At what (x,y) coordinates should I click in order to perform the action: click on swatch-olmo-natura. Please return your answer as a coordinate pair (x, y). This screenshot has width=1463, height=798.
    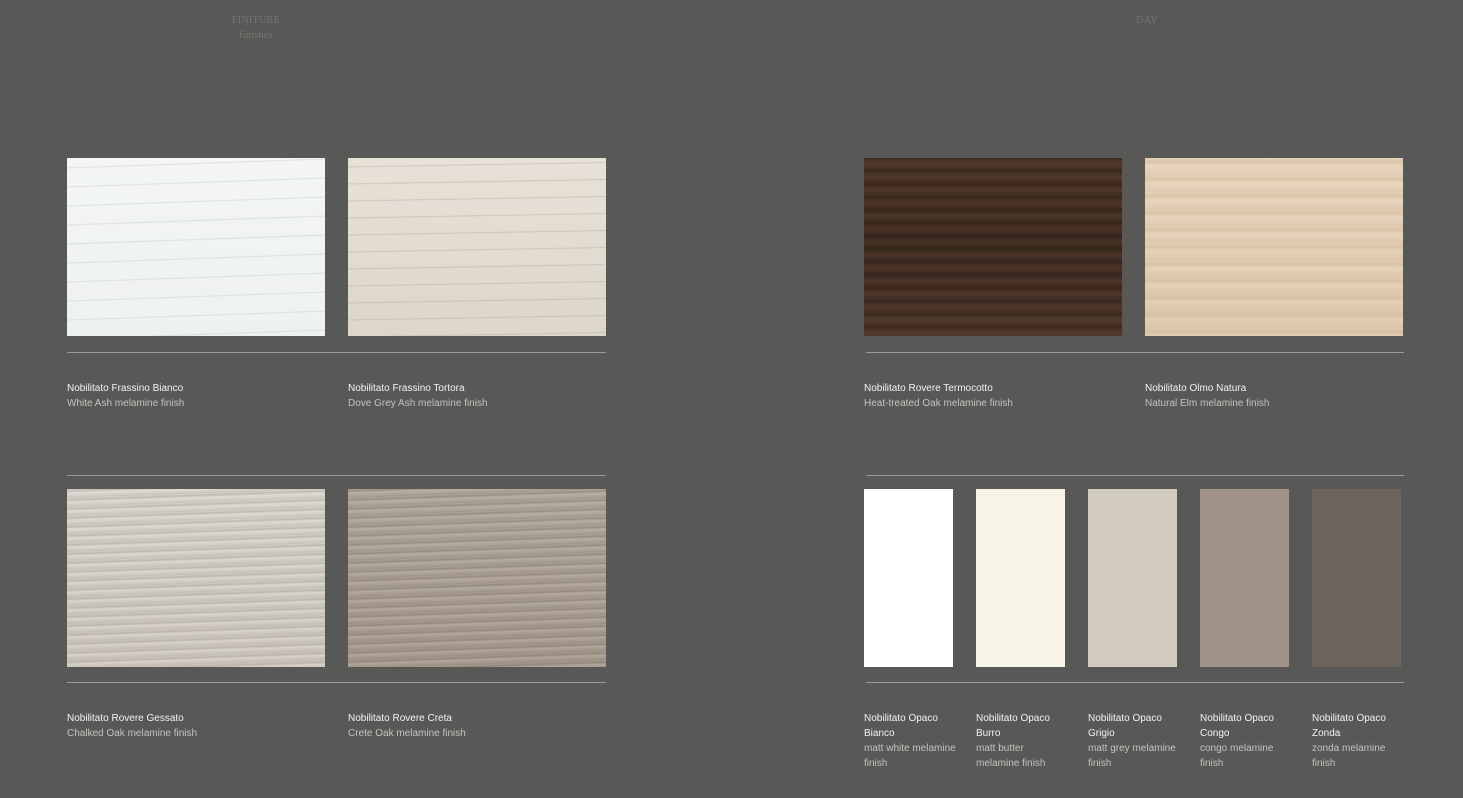
    Looking at the image, I should click on (1274, 247).